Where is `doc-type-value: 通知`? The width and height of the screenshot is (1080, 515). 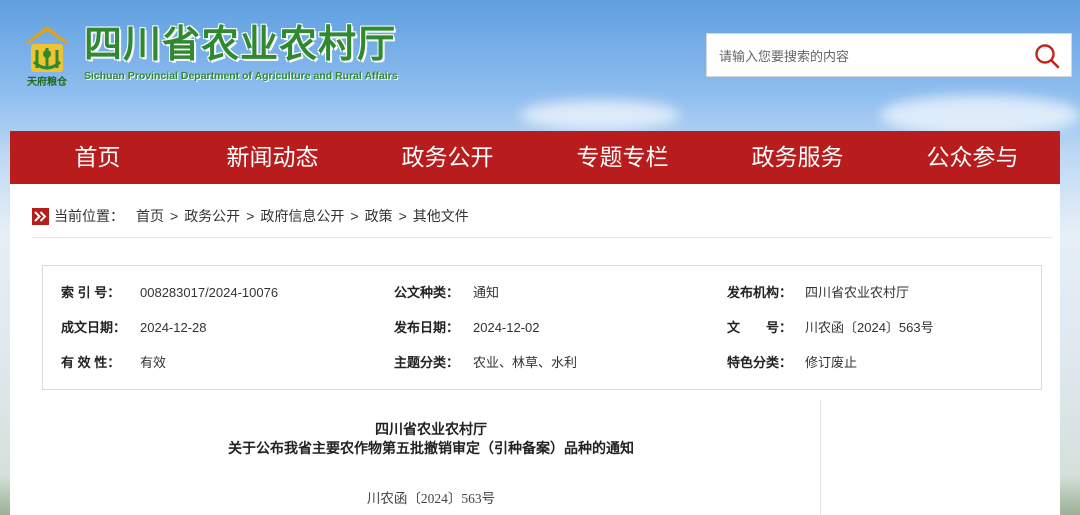
doc-type-value: 通知 is located at coordinates (486, 292).